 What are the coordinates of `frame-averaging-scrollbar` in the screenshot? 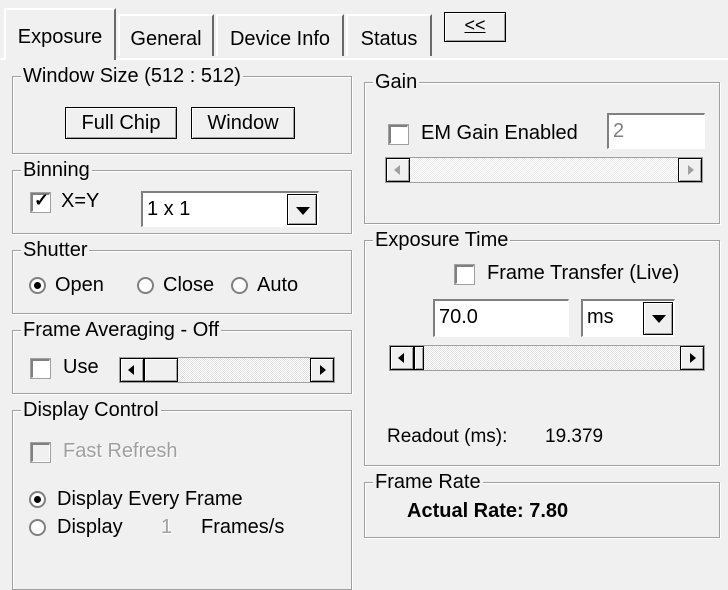 It's located at (227, 370).